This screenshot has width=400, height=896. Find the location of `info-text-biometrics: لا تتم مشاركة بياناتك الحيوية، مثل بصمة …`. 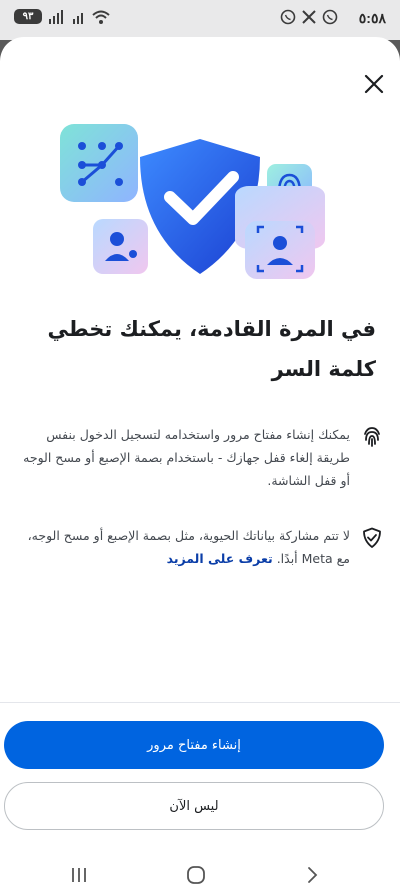

info-text-biometrics: لا تتم مشاركة بياناتك الحيوية، مثل بصمة … is located at coordinates (182, 547).